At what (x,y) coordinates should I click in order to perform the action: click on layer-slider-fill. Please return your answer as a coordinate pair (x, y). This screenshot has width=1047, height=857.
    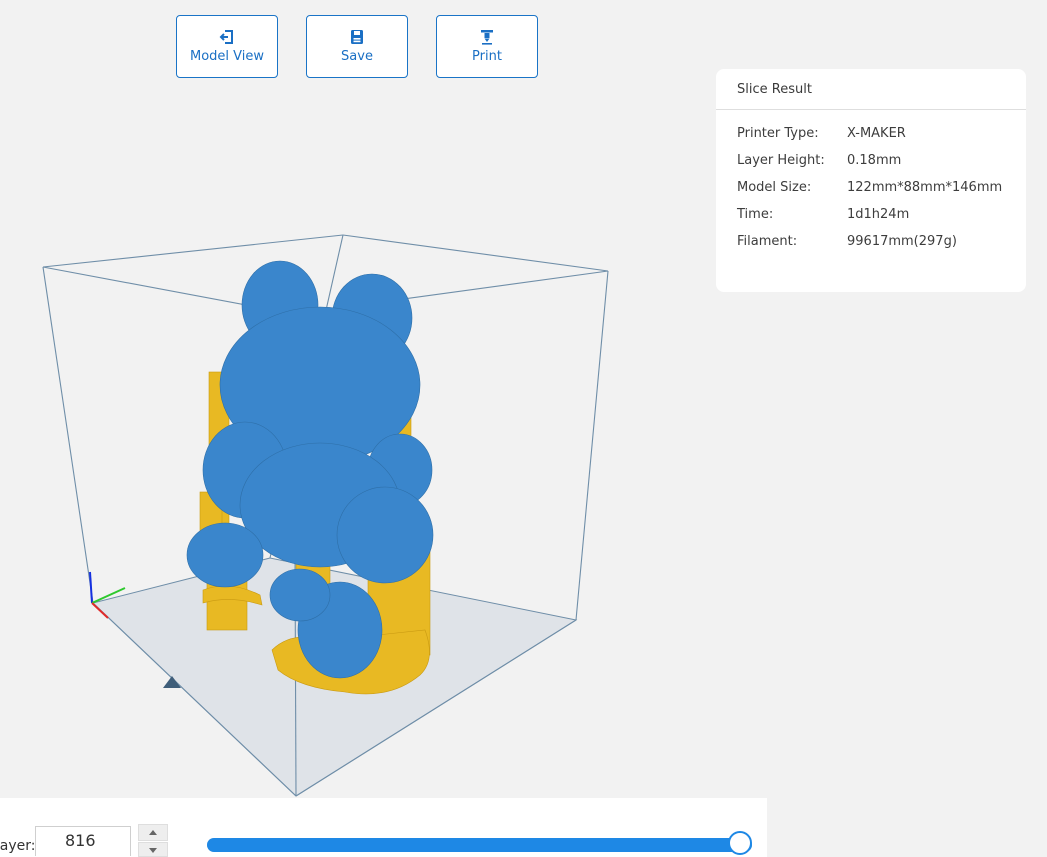
    Looking at the image, I should click on (479, 845).